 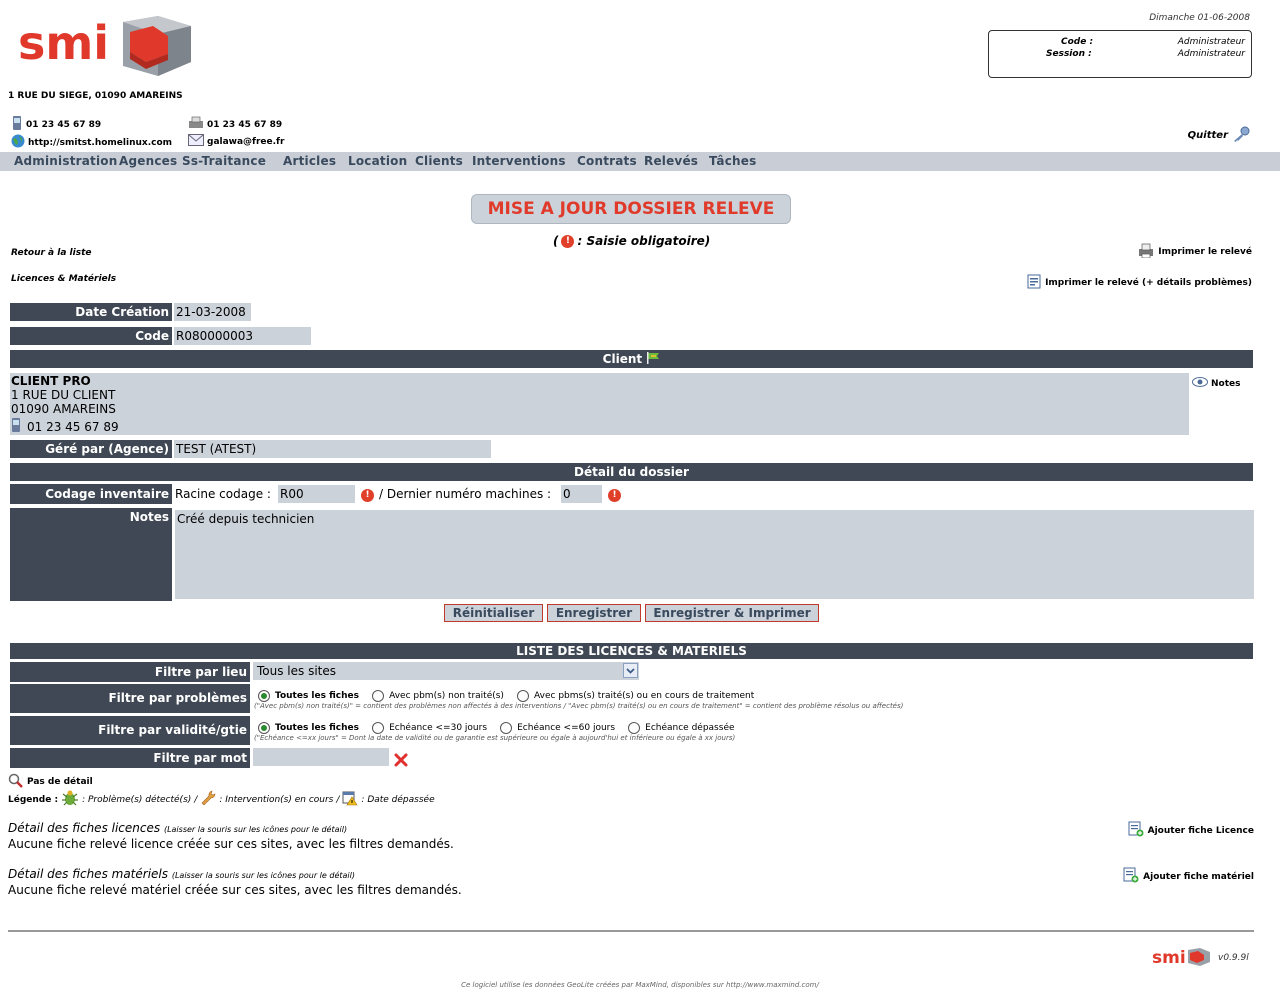 I want to click on page-title: MISE A JOUR DOSSIER RELEVE, so click(x=631, y=209).